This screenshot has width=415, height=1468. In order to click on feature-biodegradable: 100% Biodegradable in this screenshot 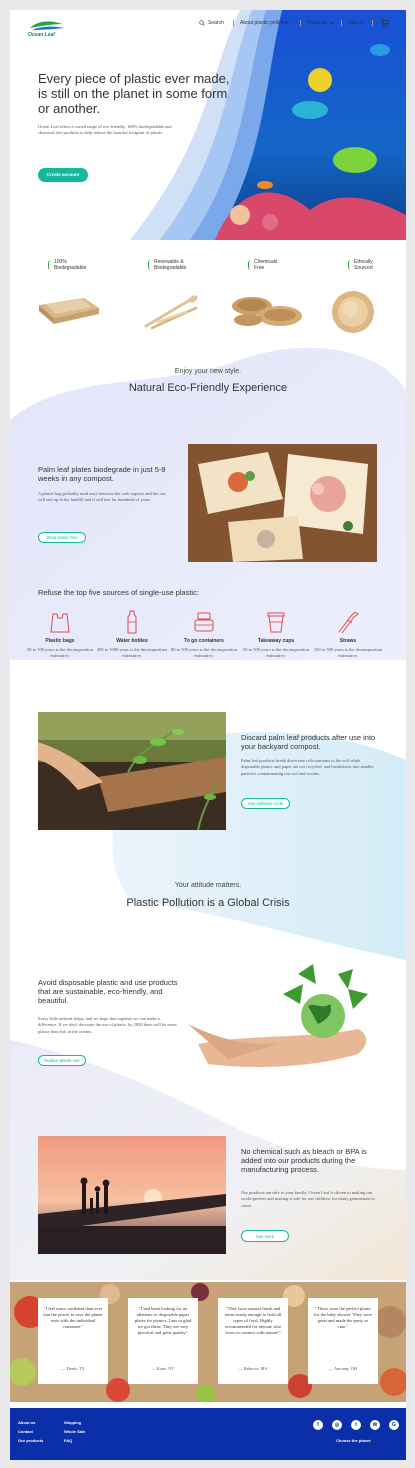, I will do `click(67, 265)`.